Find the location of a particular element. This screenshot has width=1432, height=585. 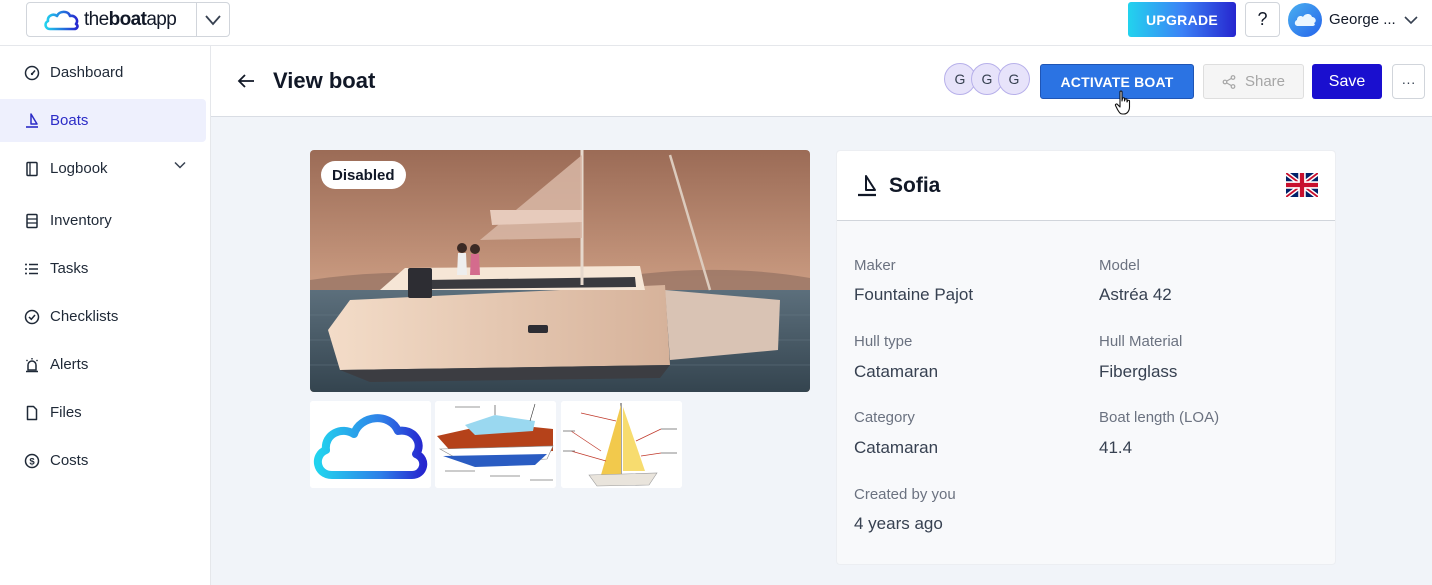

back-button is located at coordinates (246, 81).